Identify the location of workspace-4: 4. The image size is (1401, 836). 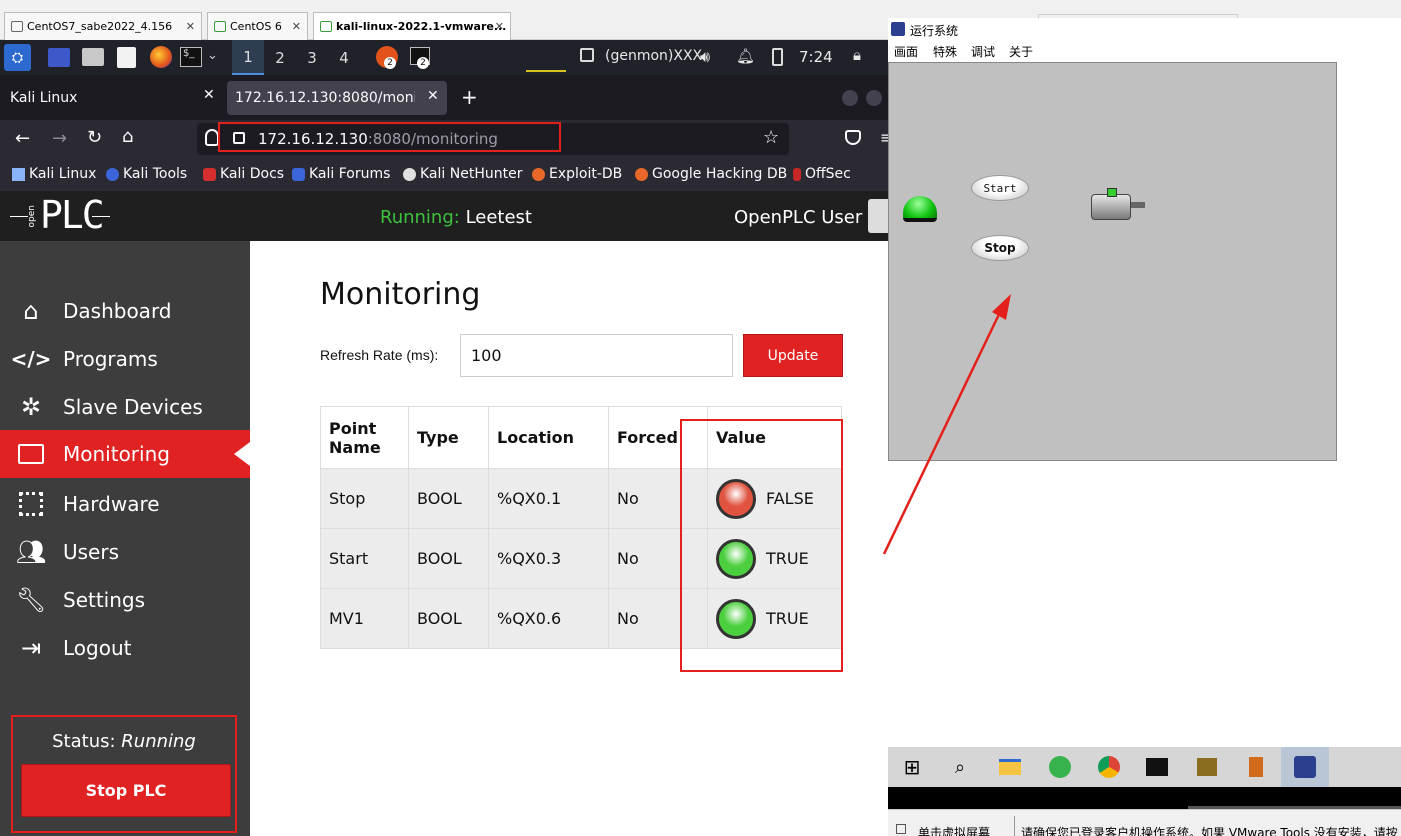
(344, 57).